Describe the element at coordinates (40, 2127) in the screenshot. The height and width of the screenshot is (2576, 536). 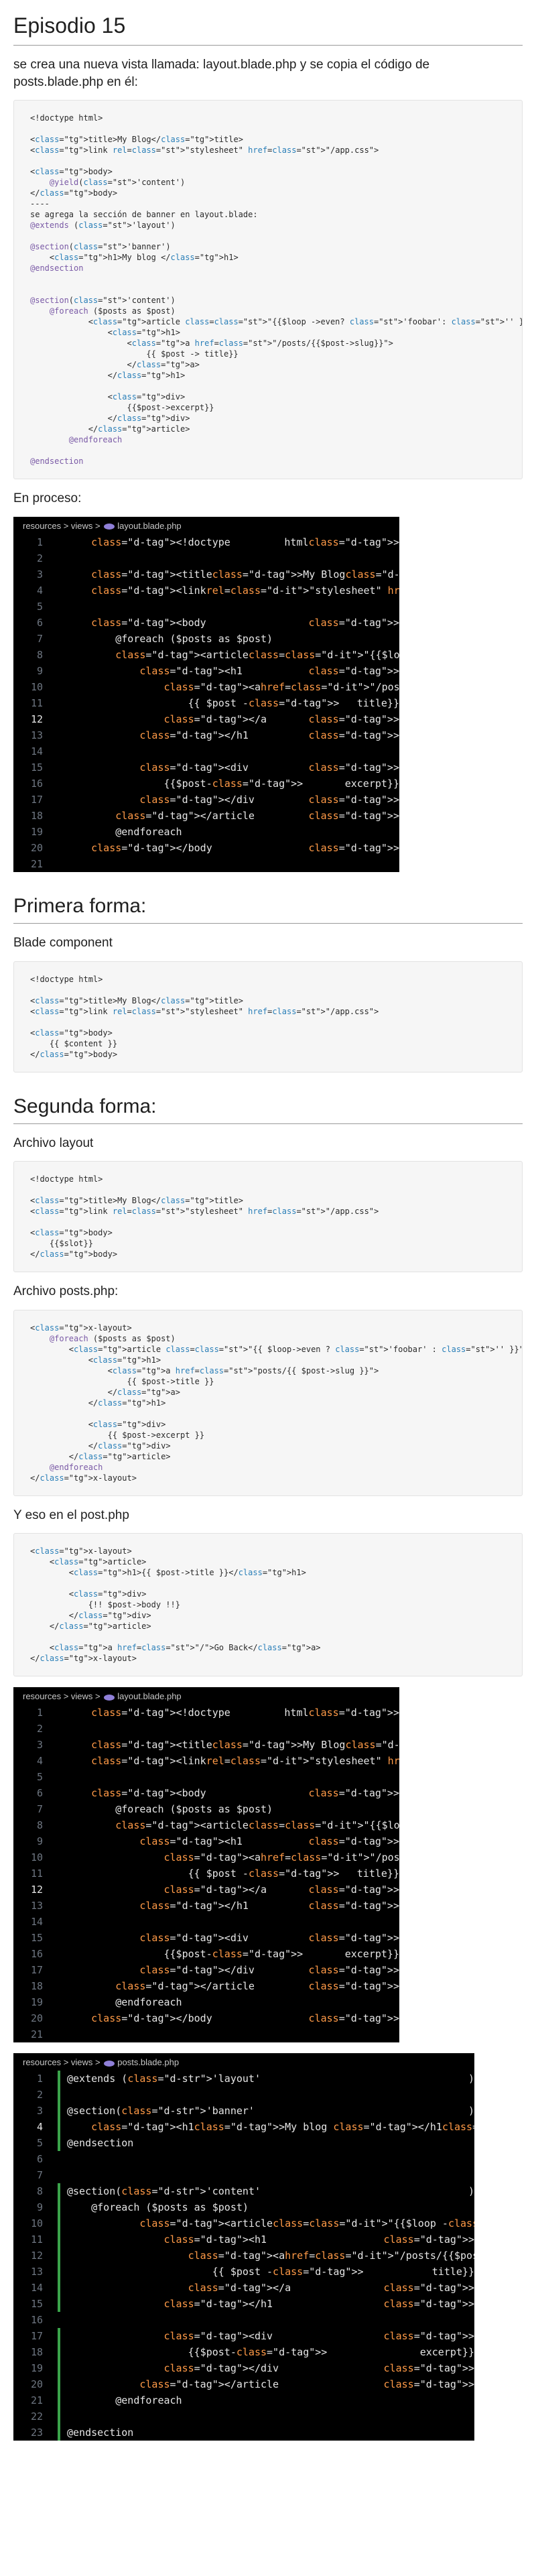
I see `line-number: 4` at that location.